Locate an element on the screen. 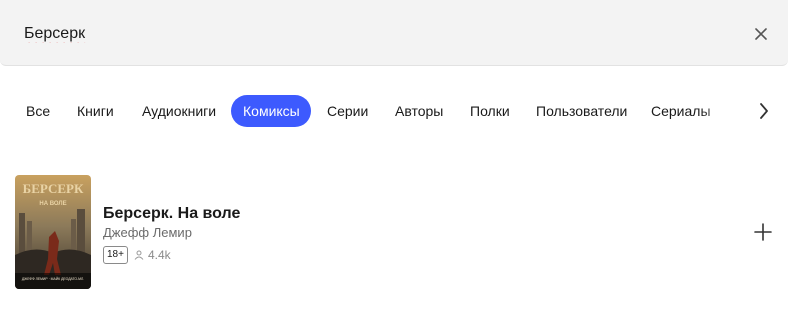 The width and height of the screenshot is (788, 316). close-search-button is located at coordinates (761, 34).